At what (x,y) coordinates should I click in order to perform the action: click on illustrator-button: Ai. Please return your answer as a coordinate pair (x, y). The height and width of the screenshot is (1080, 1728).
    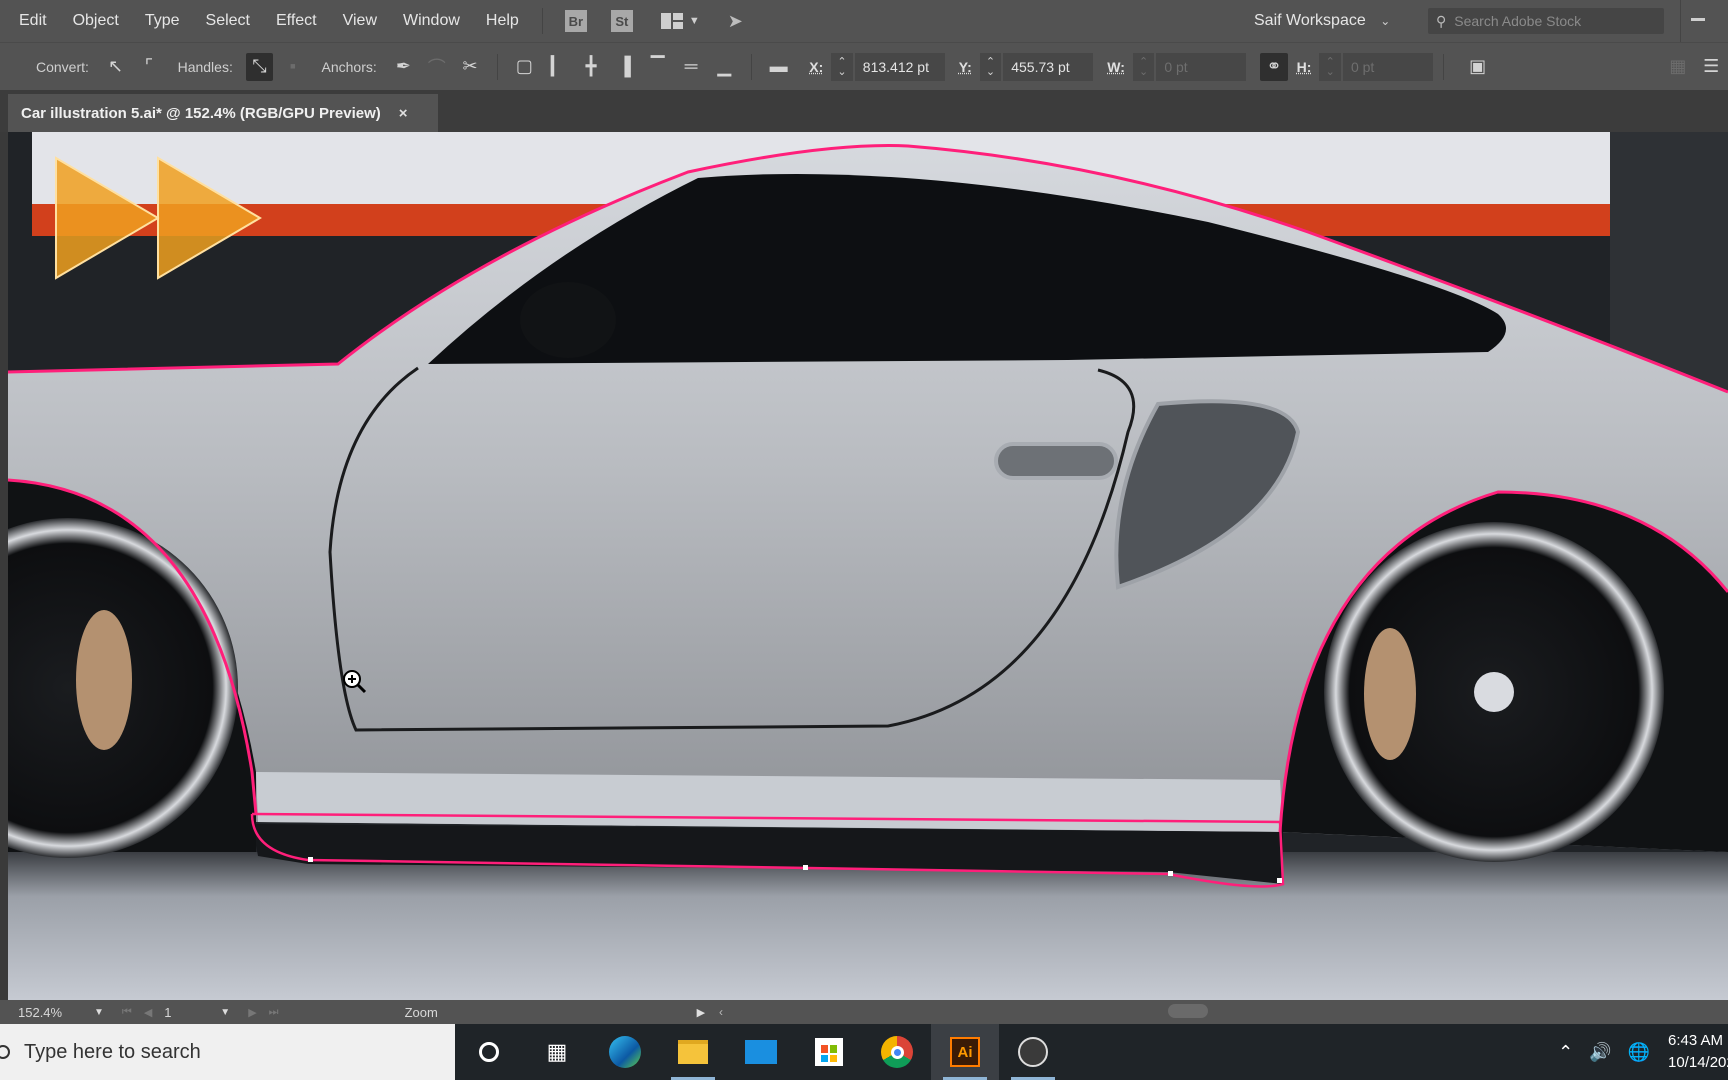
    Looking at the image, I should click on (965, 1052).